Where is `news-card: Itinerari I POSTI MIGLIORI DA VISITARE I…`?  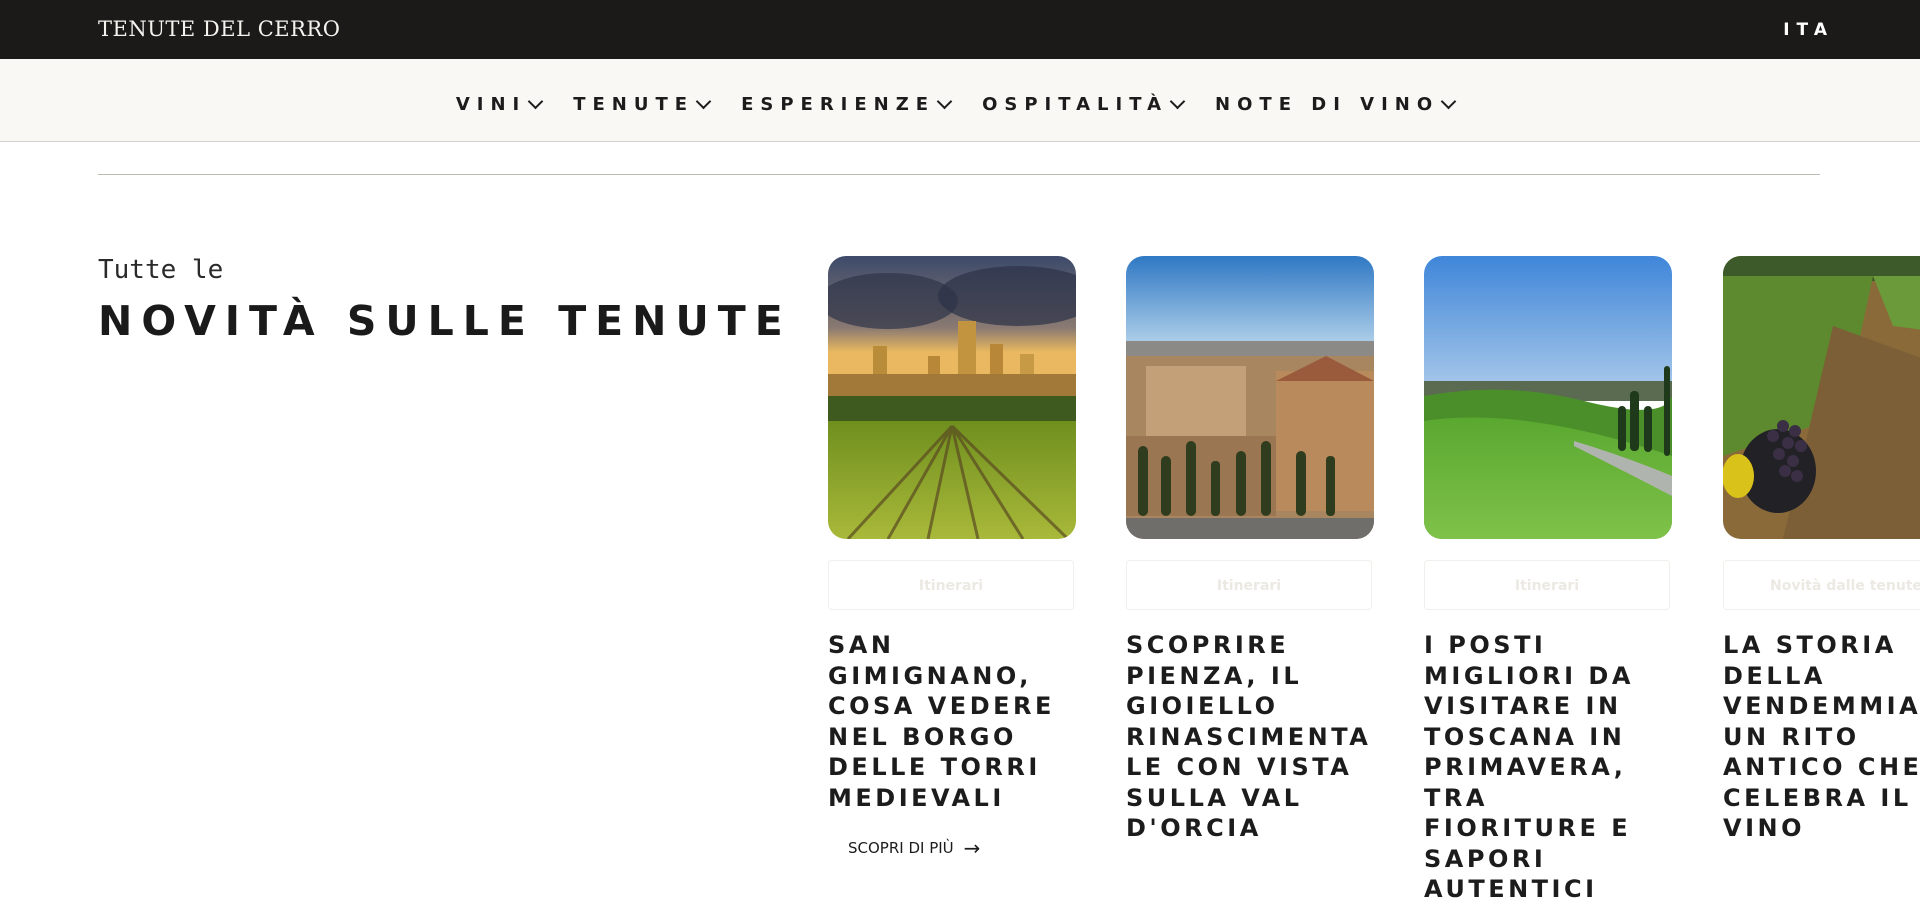
news-card: Itinerari I POSTI MIGLIORI DA VISITARE I… is located at coordinates (1548, 580).